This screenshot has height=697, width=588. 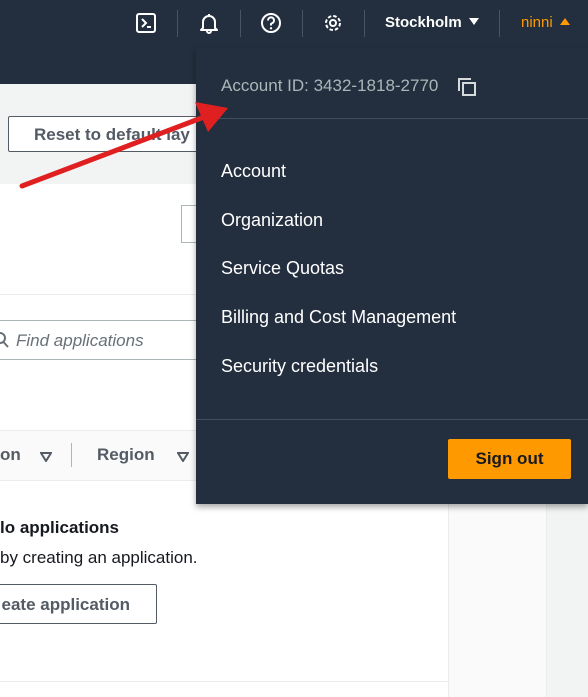 What do you see at coordinates (272, 220) in the screenshot?
I see `menu-item-organization: Organization` at bounding box center [272, 220].